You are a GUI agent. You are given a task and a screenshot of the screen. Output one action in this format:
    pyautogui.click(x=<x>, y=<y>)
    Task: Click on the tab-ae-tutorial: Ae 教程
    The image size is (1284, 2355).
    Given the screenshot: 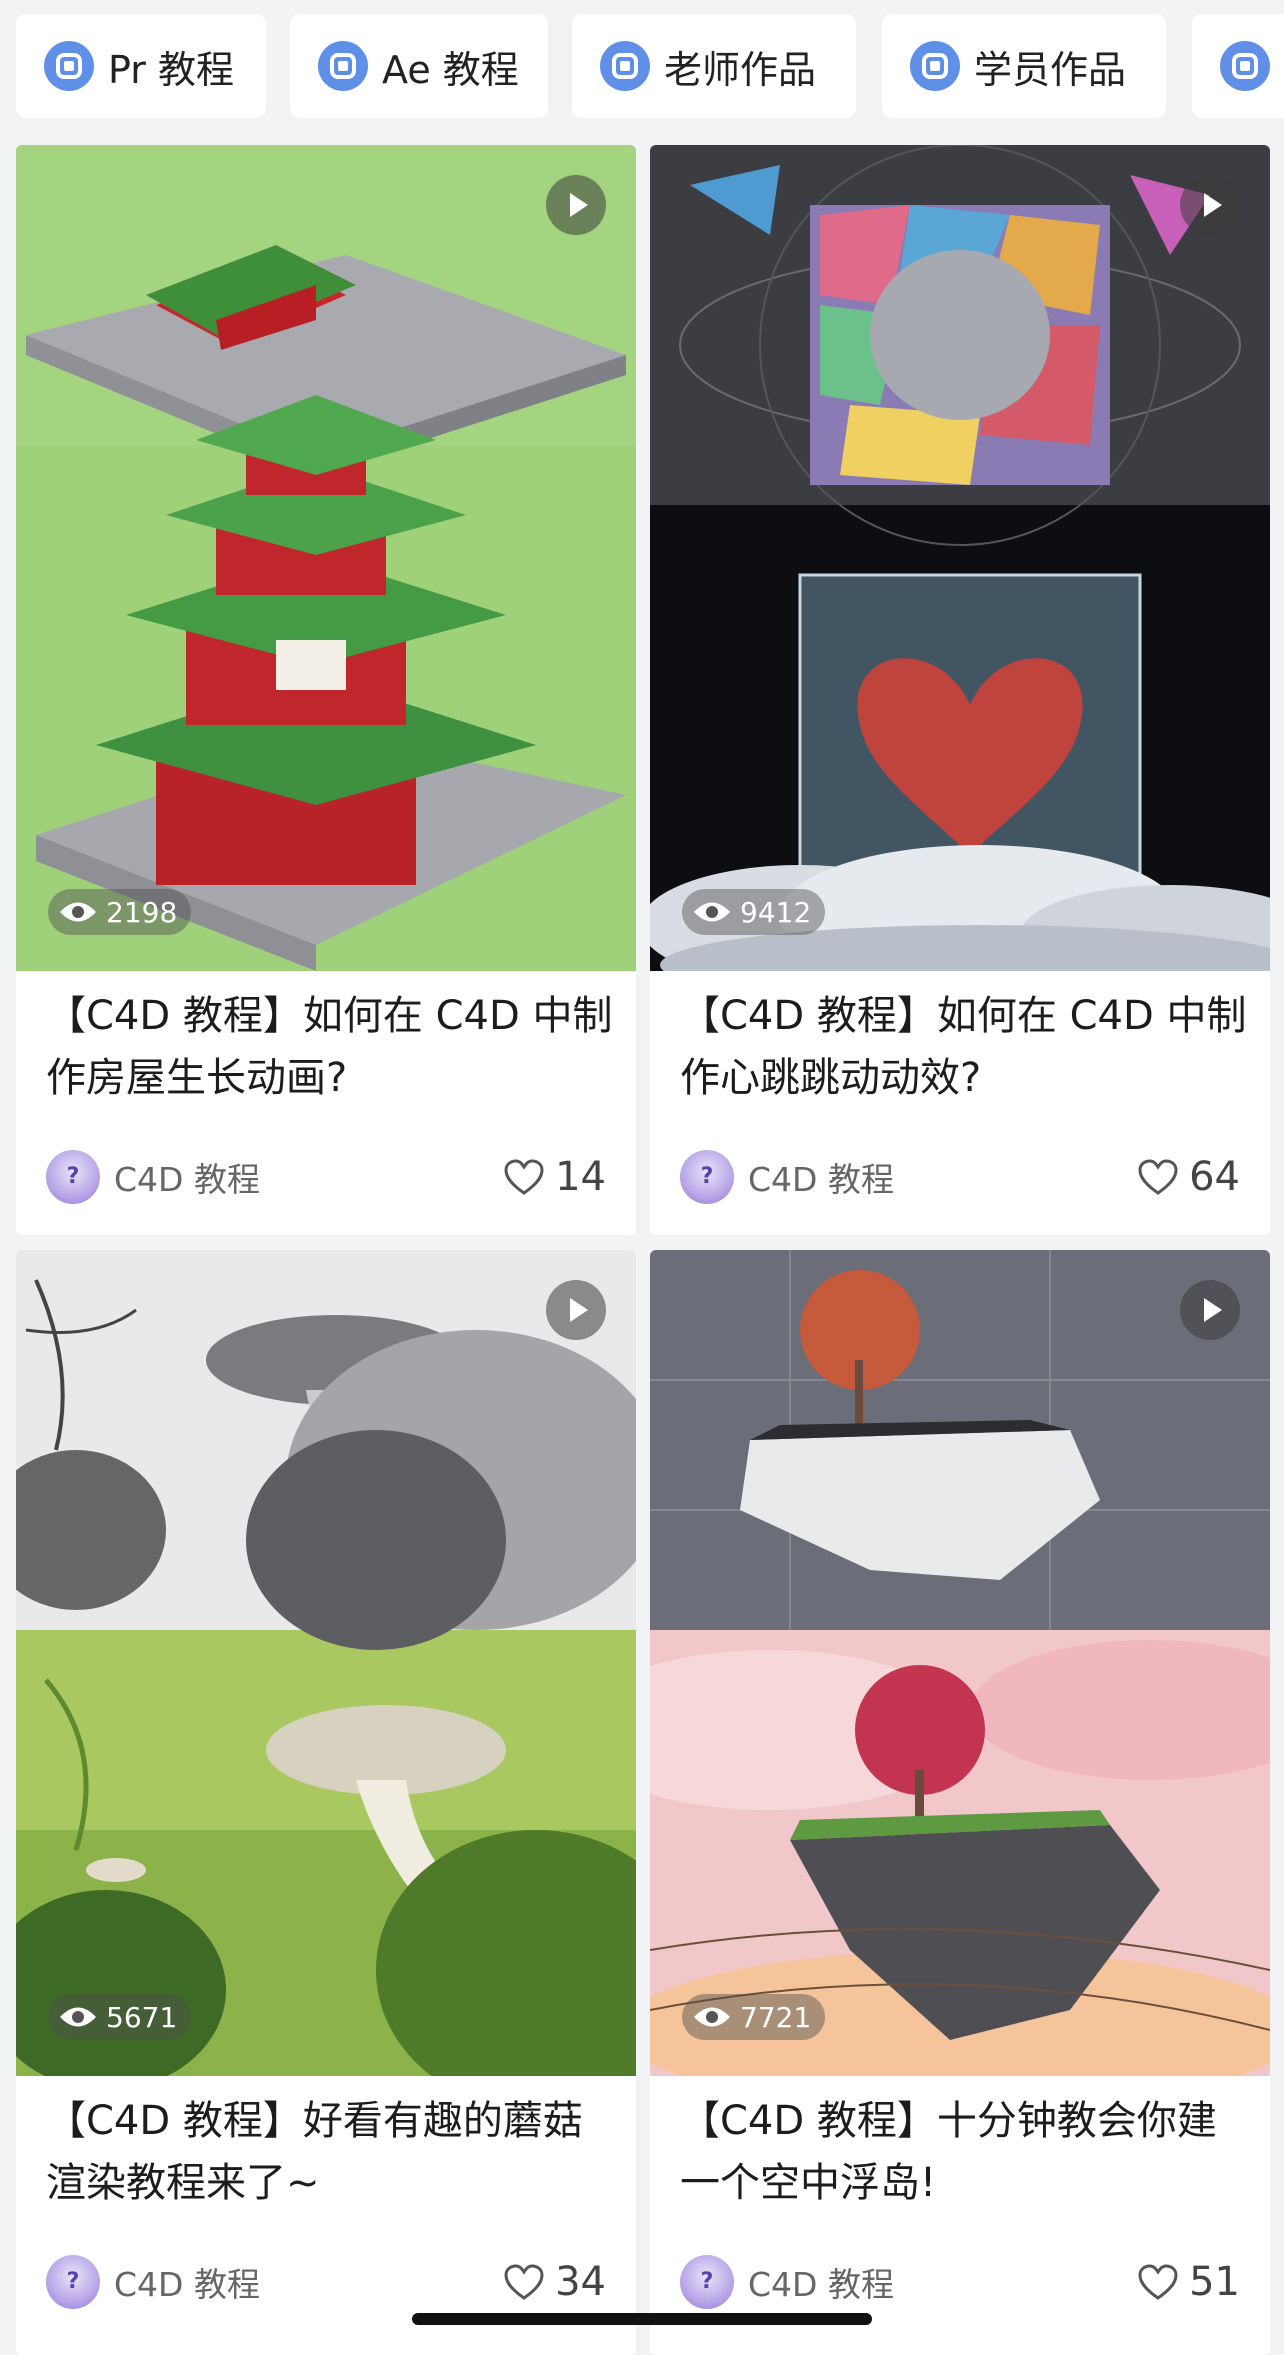 What is the action you would take?
    pyautogui.click(x=419, y=66)
    